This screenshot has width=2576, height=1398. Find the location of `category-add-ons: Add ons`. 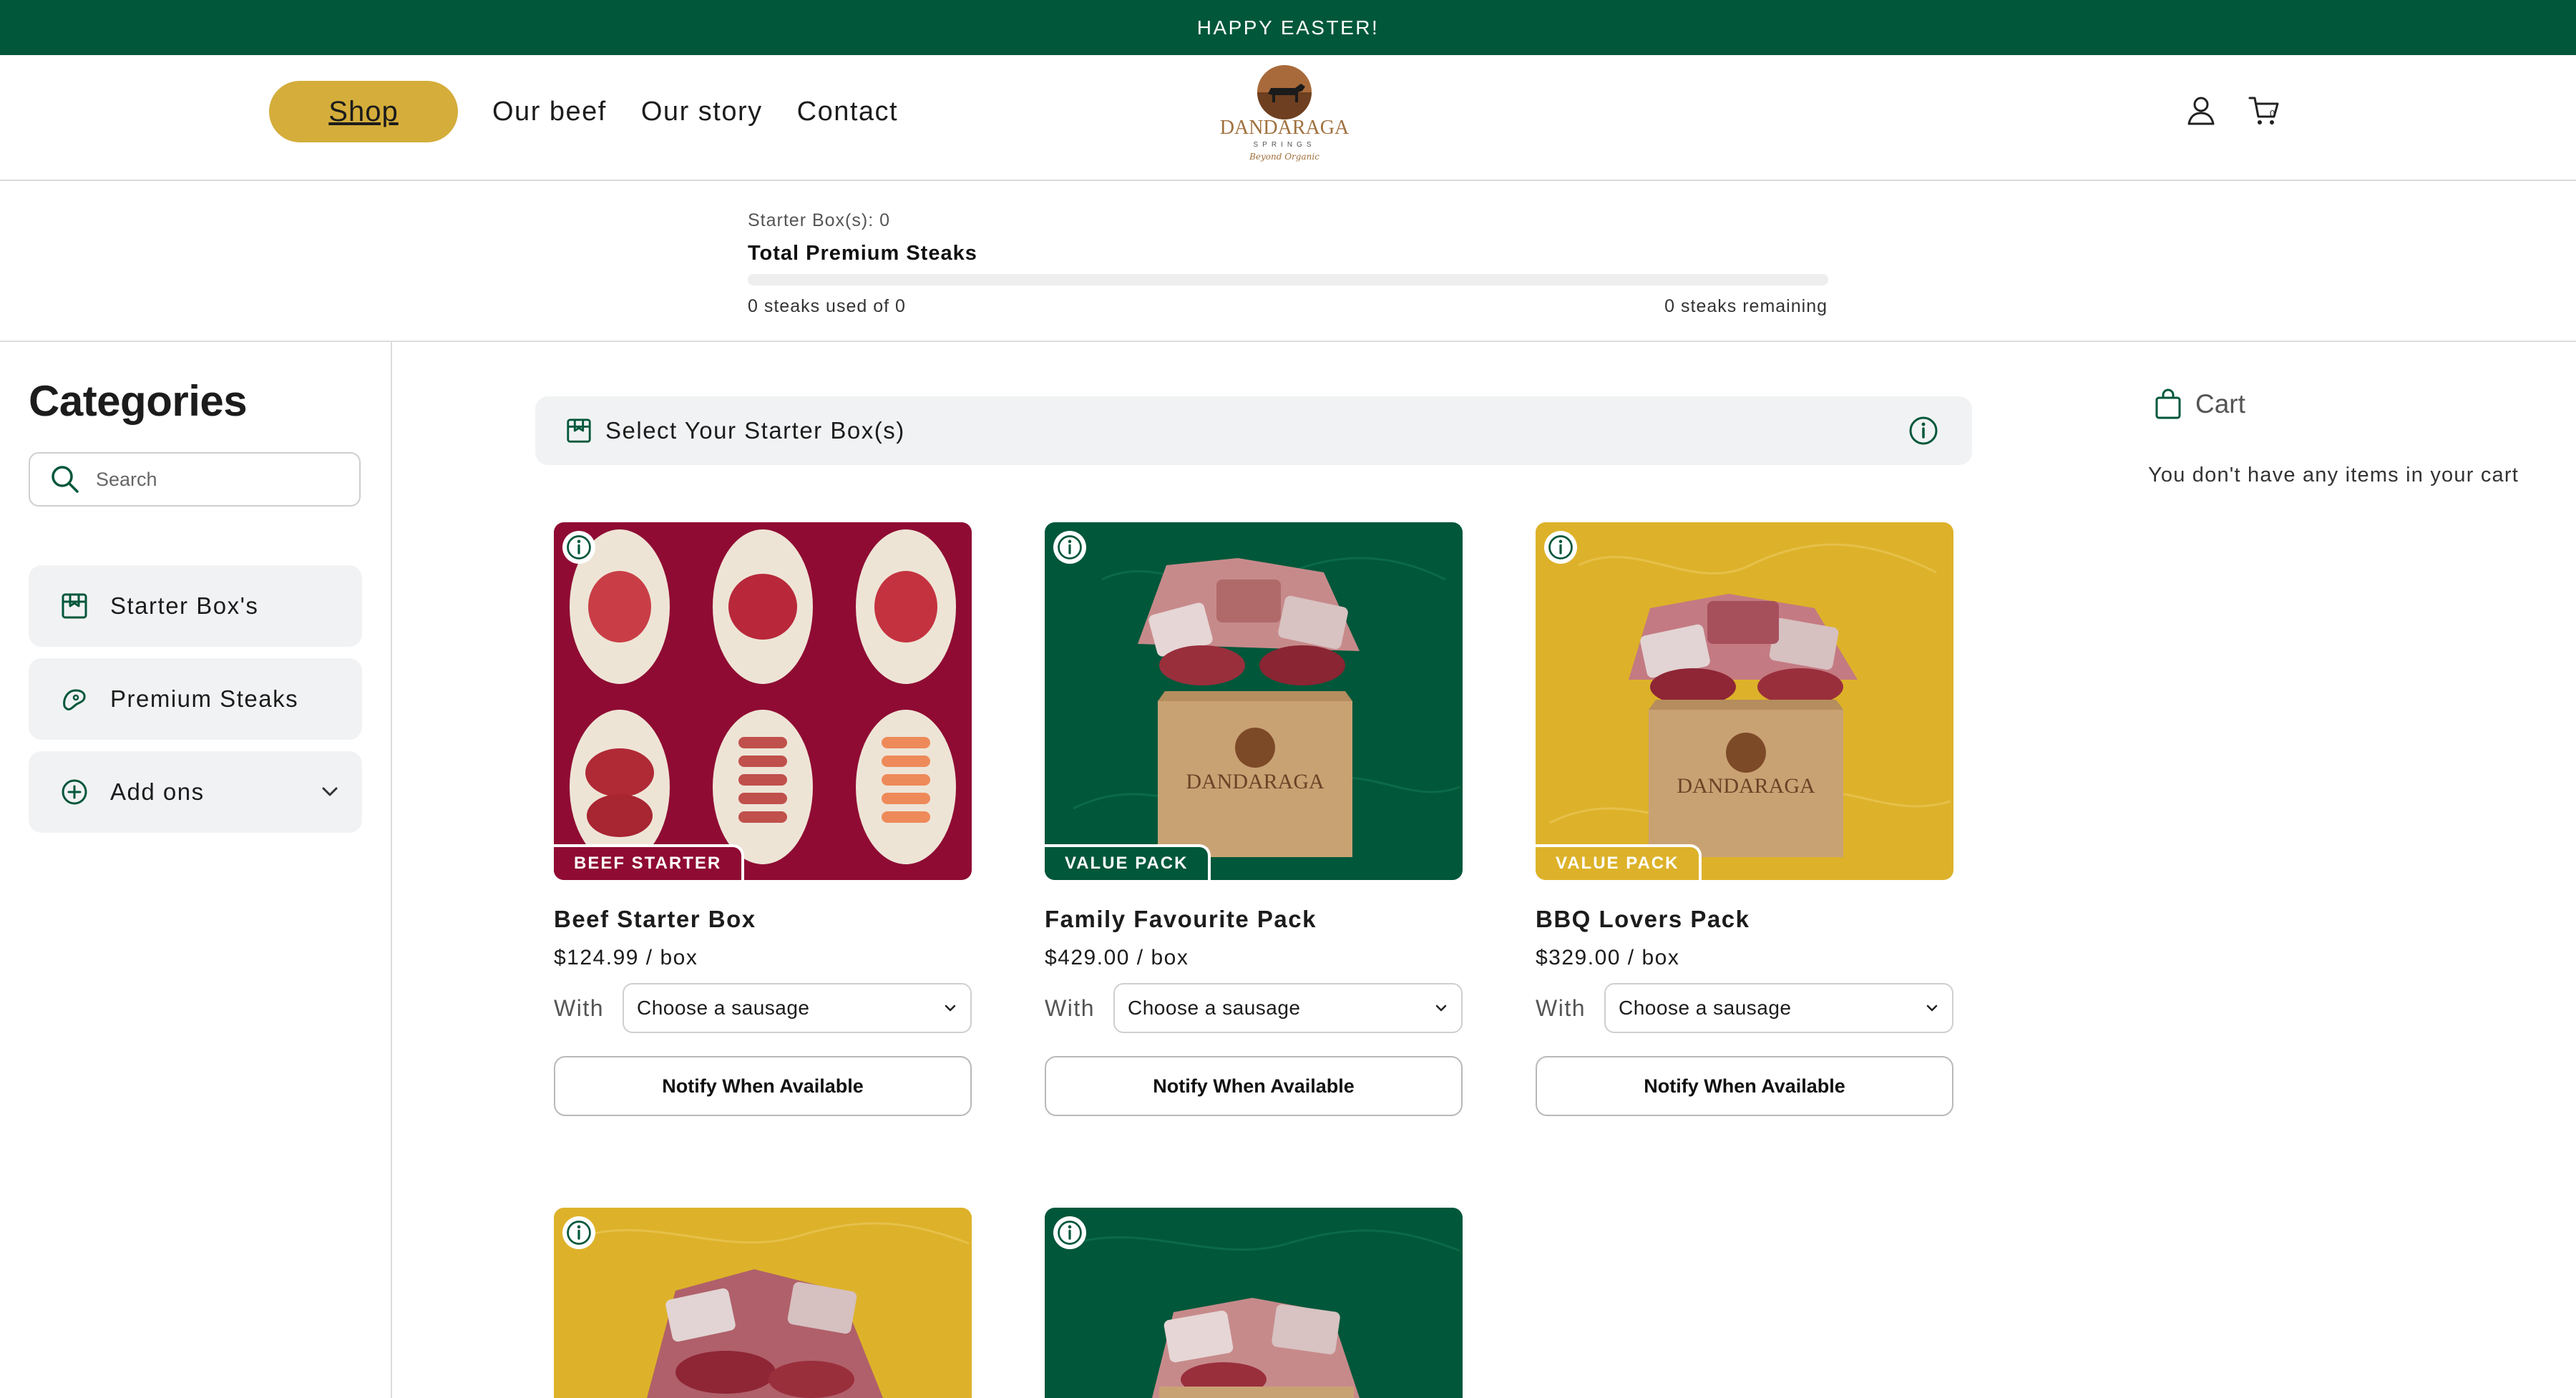

category-add-ons: Add ons is located at coordinates (195, 792).